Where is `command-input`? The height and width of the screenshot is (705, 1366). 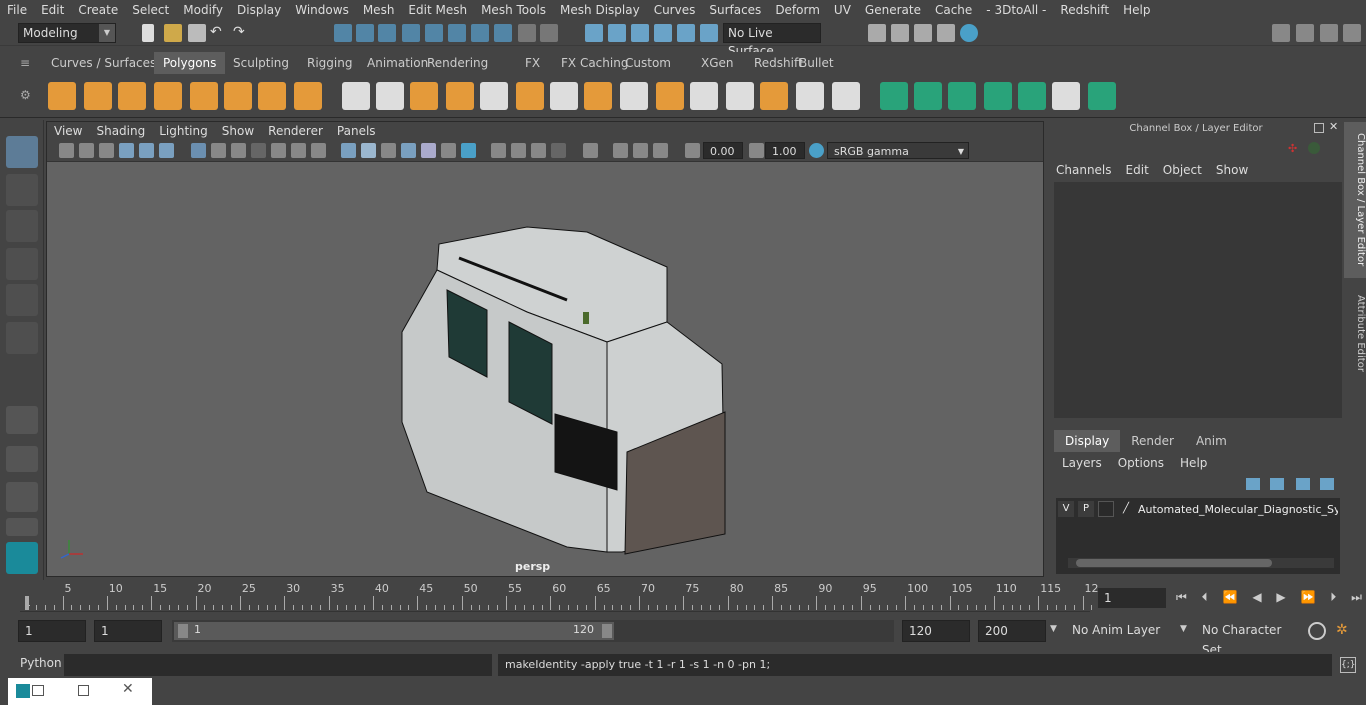 command-input is located at coordinates (278, 665).